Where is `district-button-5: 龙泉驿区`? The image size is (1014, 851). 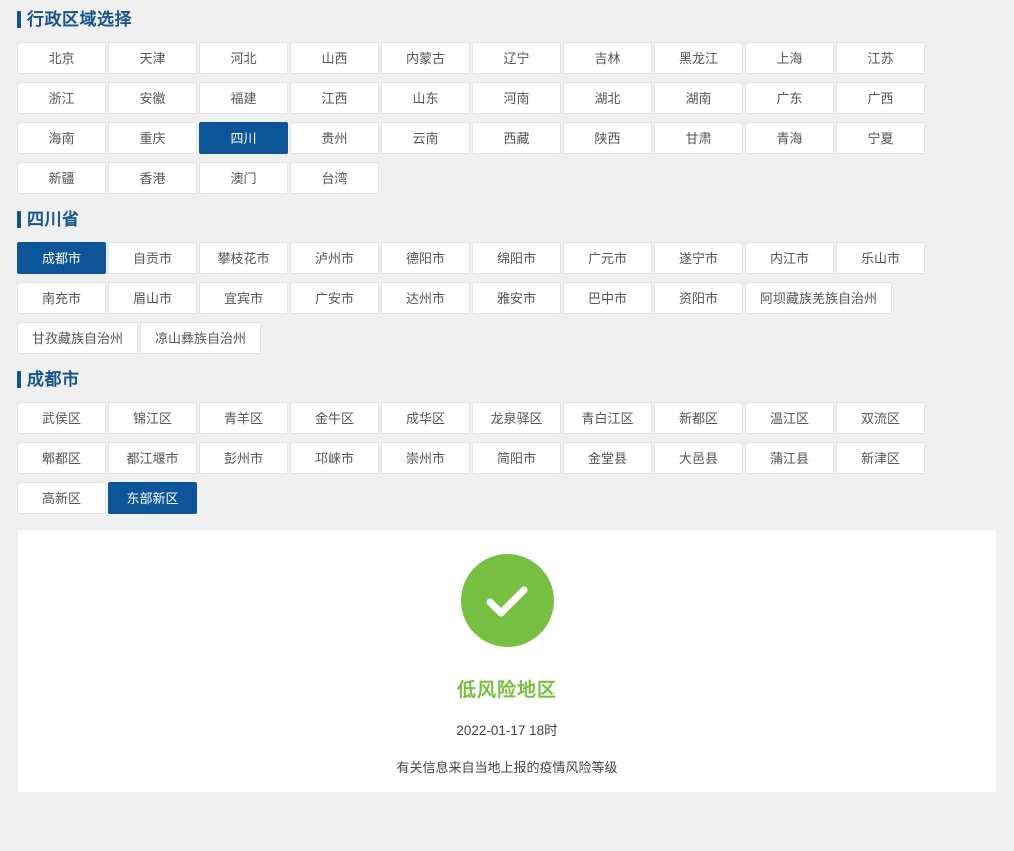 district-button-5: 龙泉驿区 is located at coordinates (516, 418).